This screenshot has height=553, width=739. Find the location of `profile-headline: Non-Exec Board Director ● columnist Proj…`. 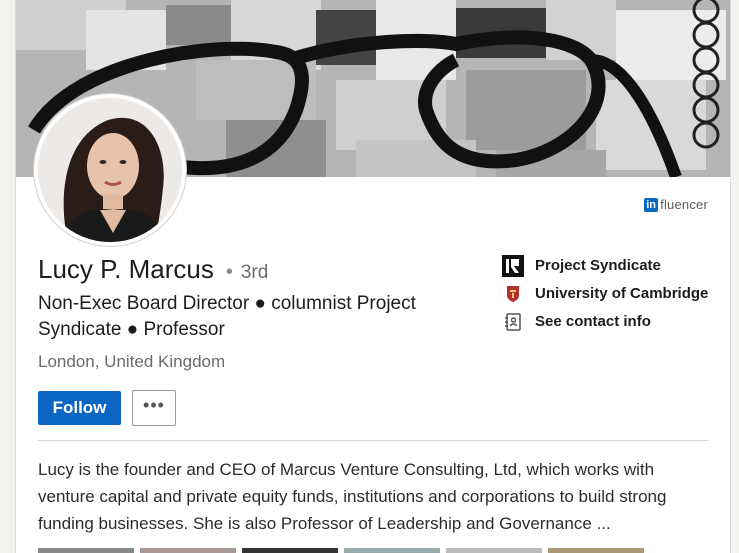

profile-headline: Non-Exec Board Director ● columnist Proj… is located at coordinates (227, 316).